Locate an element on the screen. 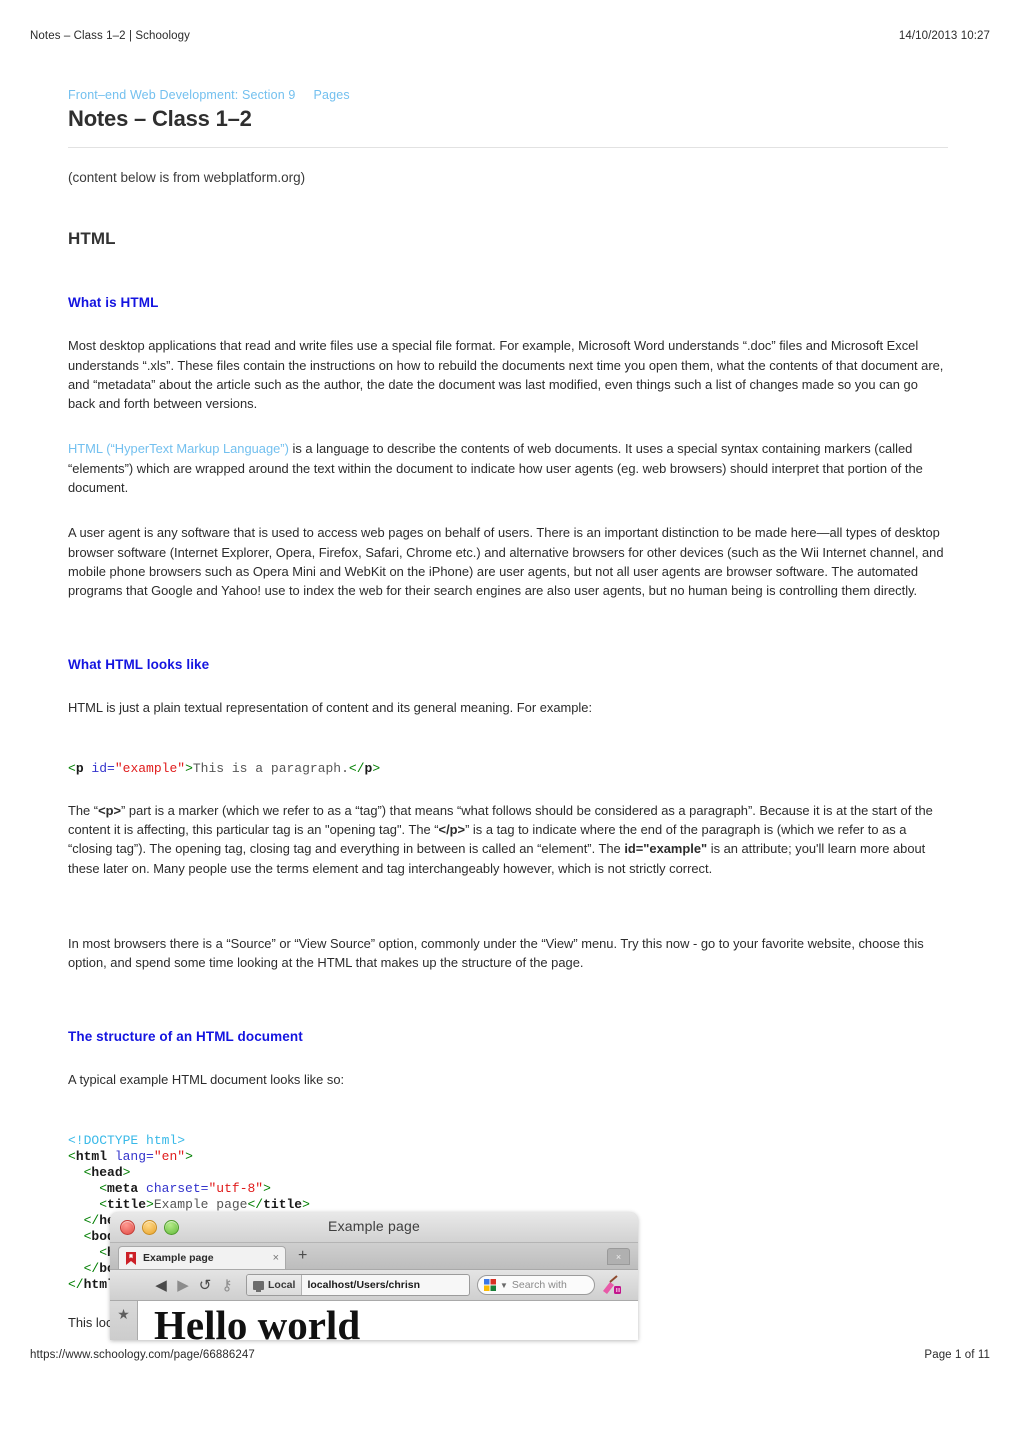 The width and height of the screenshot is (1020, 1443). code-bracket-end-3: > is located at coordinates (267, 1188).